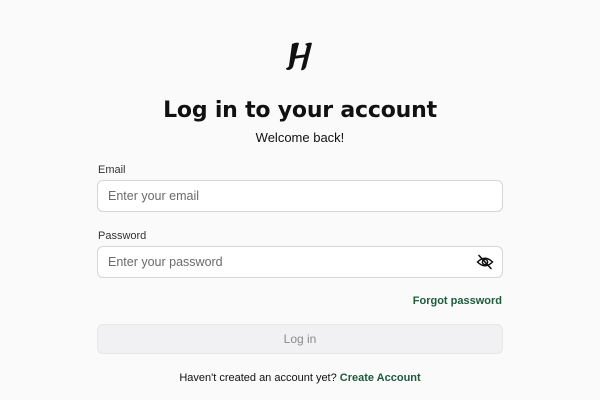 The width and height of the screenshot is (600, 400). I want to click on signup-prompt-text: Haven't created an account yet?, so click(258, 378).